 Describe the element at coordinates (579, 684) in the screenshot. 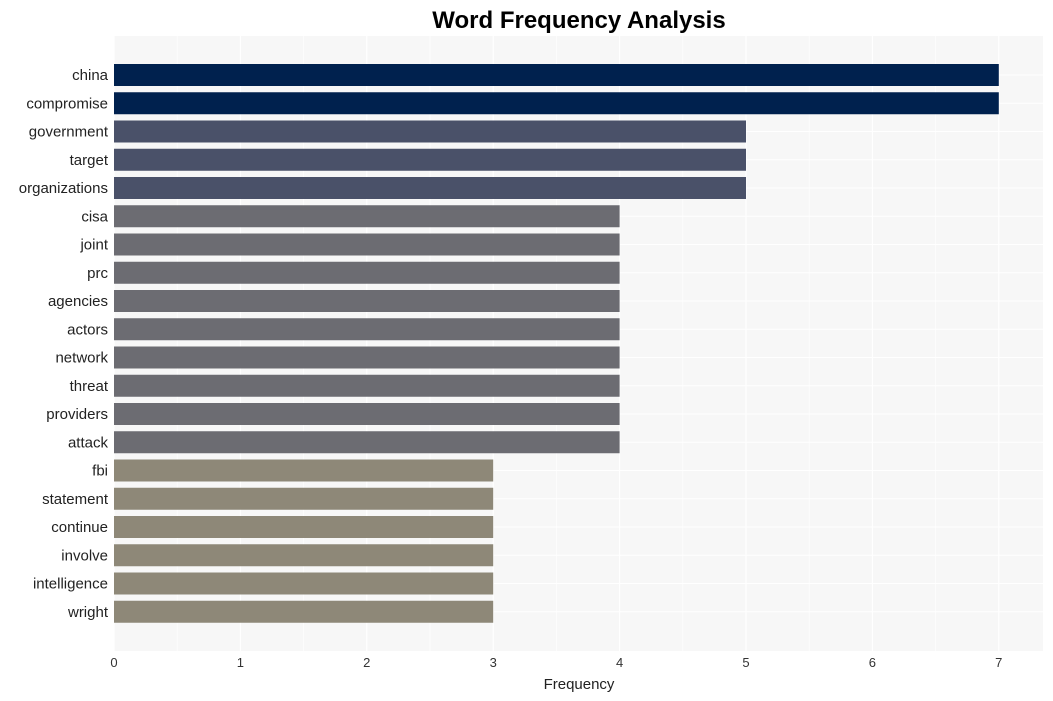

I see `x-axis-label: Frequency` at that location.